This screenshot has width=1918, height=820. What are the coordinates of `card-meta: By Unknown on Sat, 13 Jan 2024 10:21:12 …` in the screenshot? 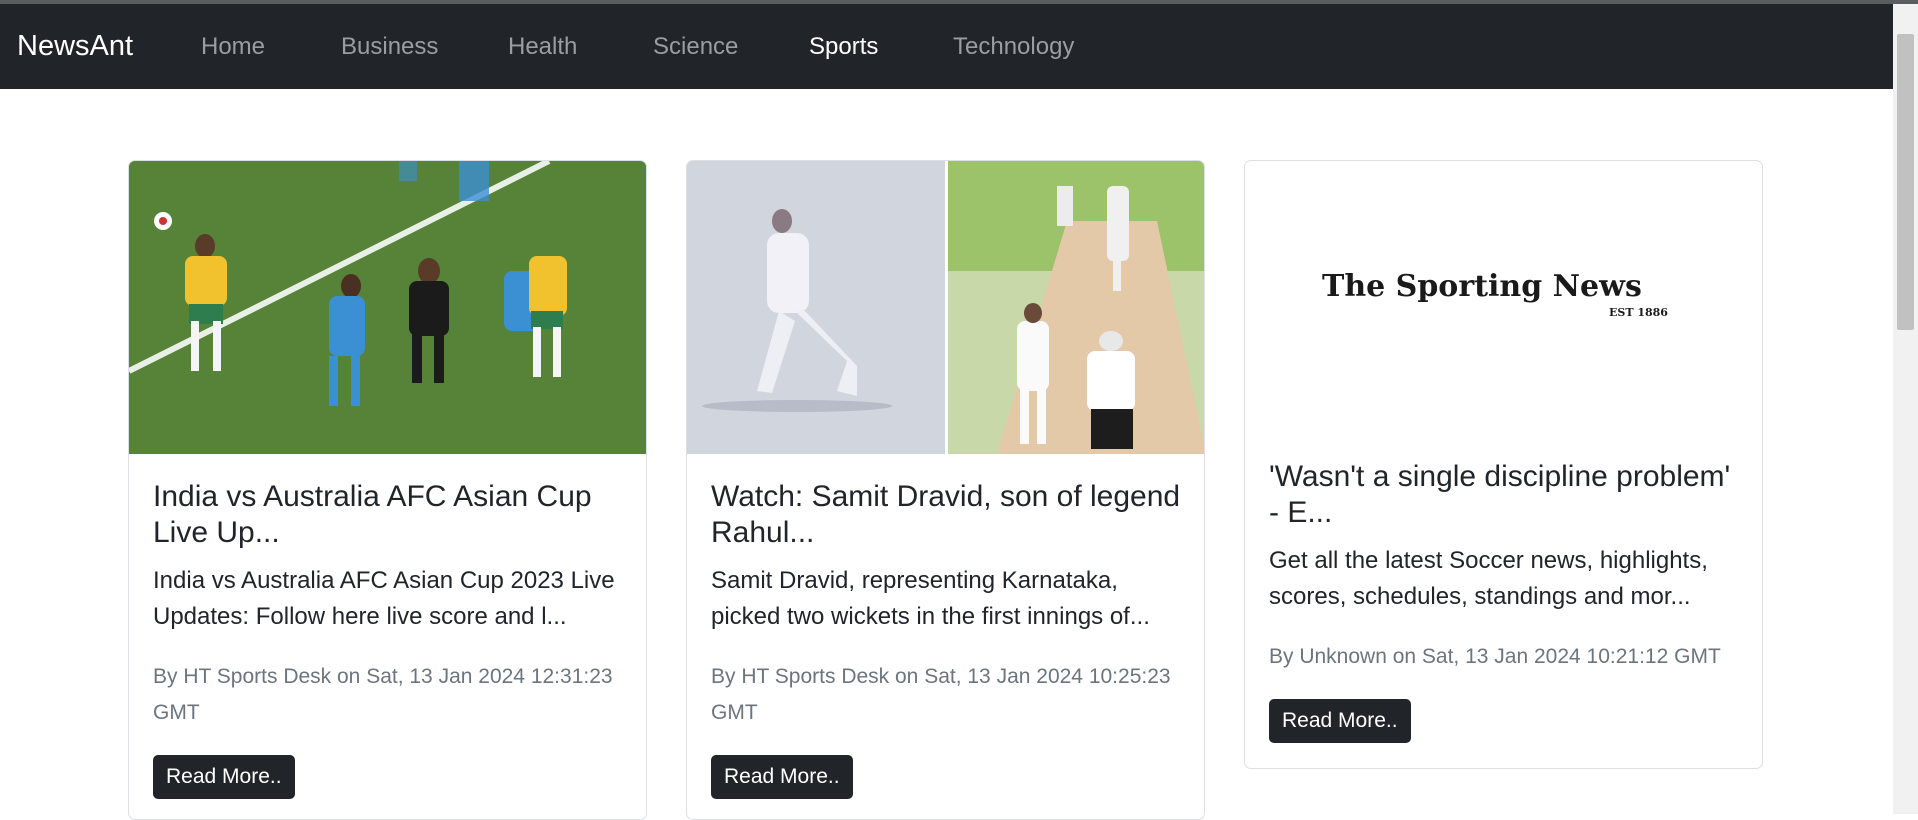 It's located at (1495, 656).